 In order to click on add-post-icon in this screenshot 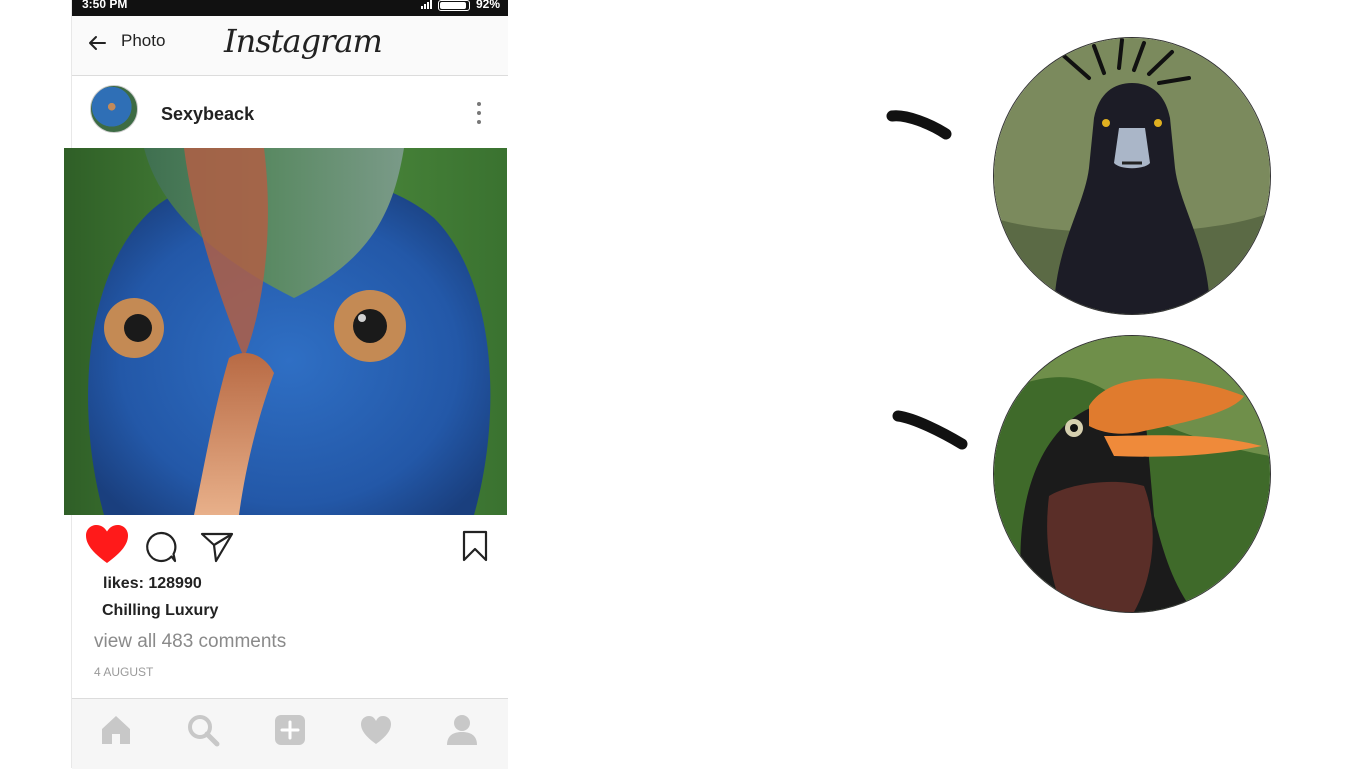, I will do `click(290, 730)`.